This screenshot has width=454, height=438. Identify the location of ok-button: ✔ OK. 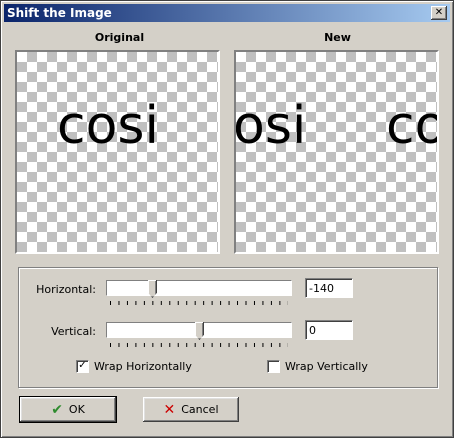
(68, 409).